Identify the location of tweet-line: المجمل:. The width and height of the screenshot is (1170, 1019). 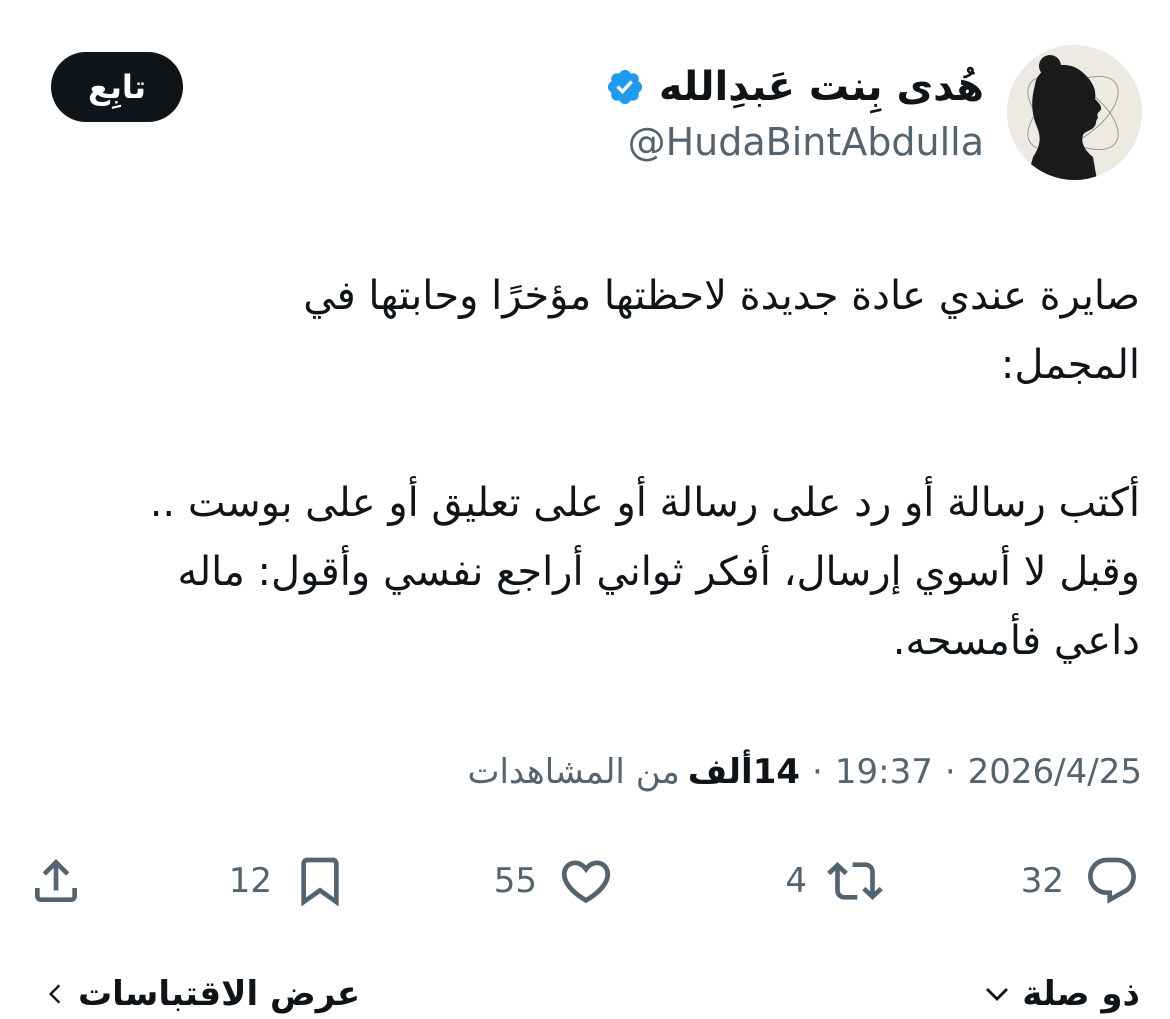
(1070, 365).